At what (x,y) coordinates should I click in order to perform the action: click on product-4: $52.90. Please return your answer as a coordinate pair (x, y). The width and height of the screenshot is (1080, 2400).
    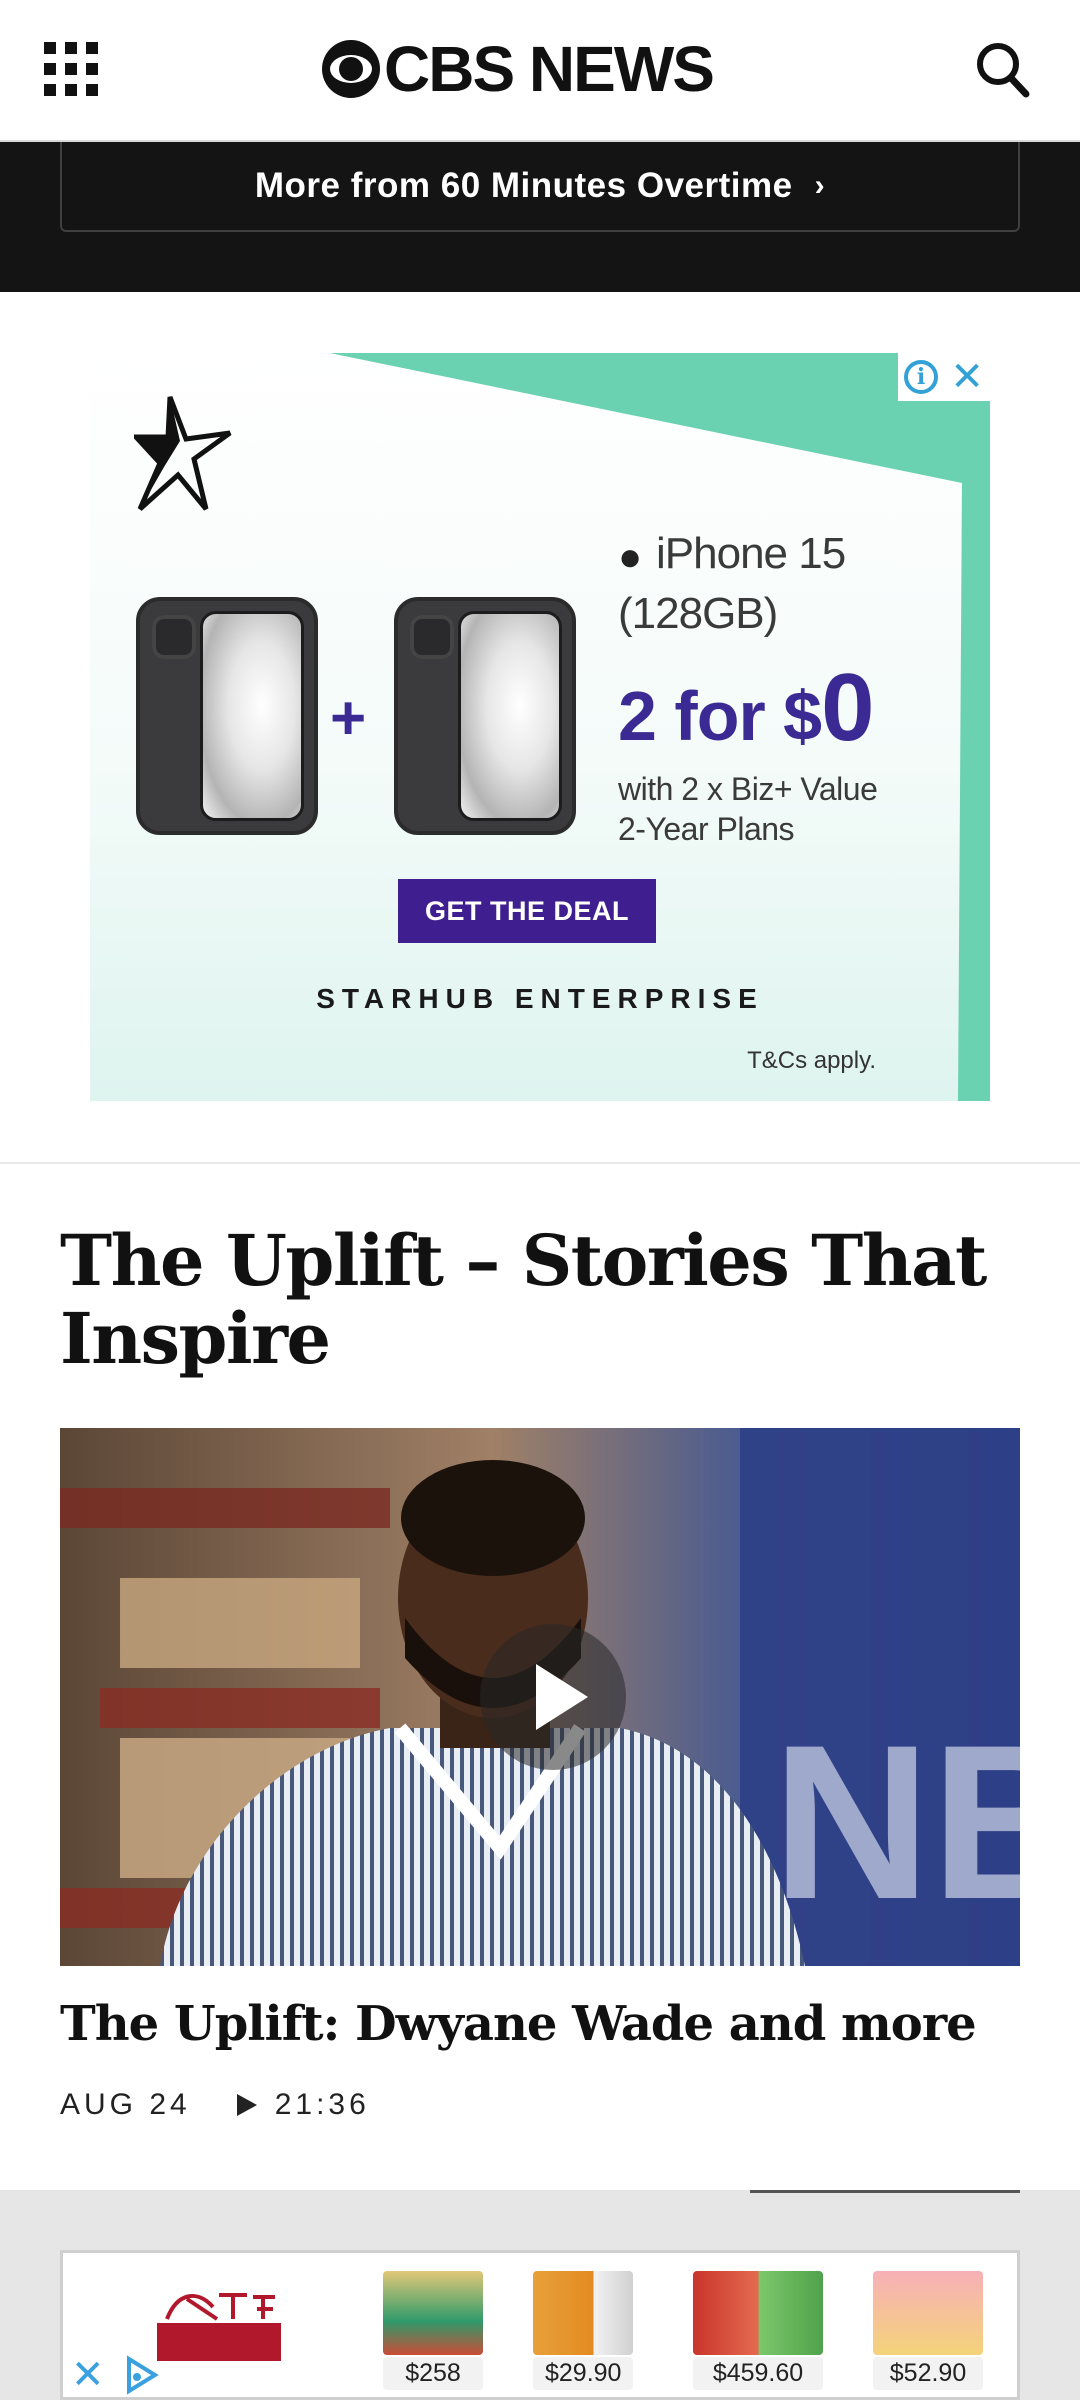
    Looking at the image, I should click on (928, 2330).